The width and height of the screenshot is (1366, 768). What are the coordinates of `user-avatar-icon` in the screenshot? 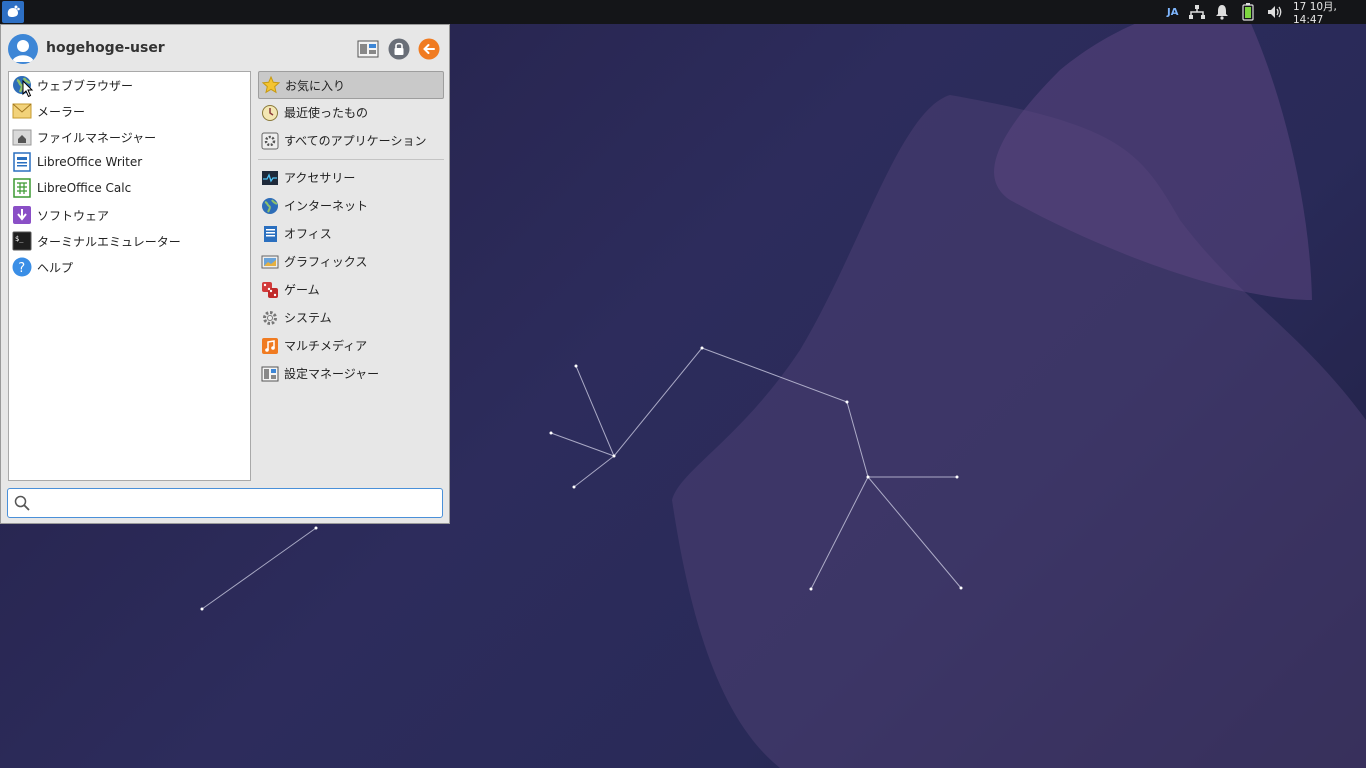 It's located at (23, 51).